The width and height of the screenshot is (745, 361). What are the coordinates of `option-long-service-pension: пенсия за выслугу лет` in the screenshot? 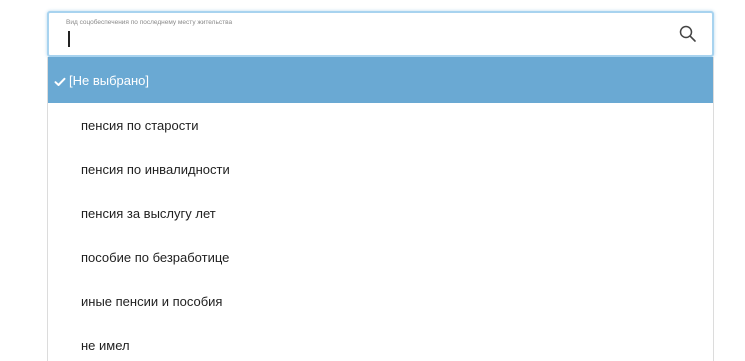 It's located at (380, 213).